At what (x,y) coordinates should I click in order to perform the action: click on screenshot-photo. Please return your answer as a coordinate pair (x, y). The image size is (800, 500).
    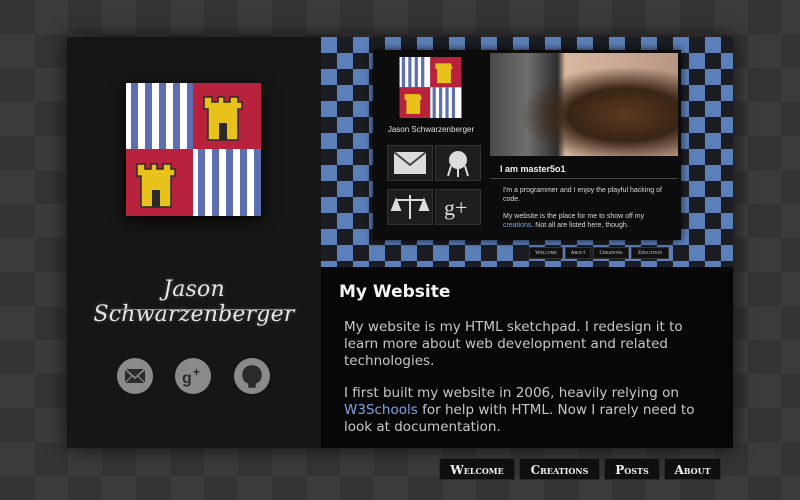
    Looking at the image, I should click on (584, 104).